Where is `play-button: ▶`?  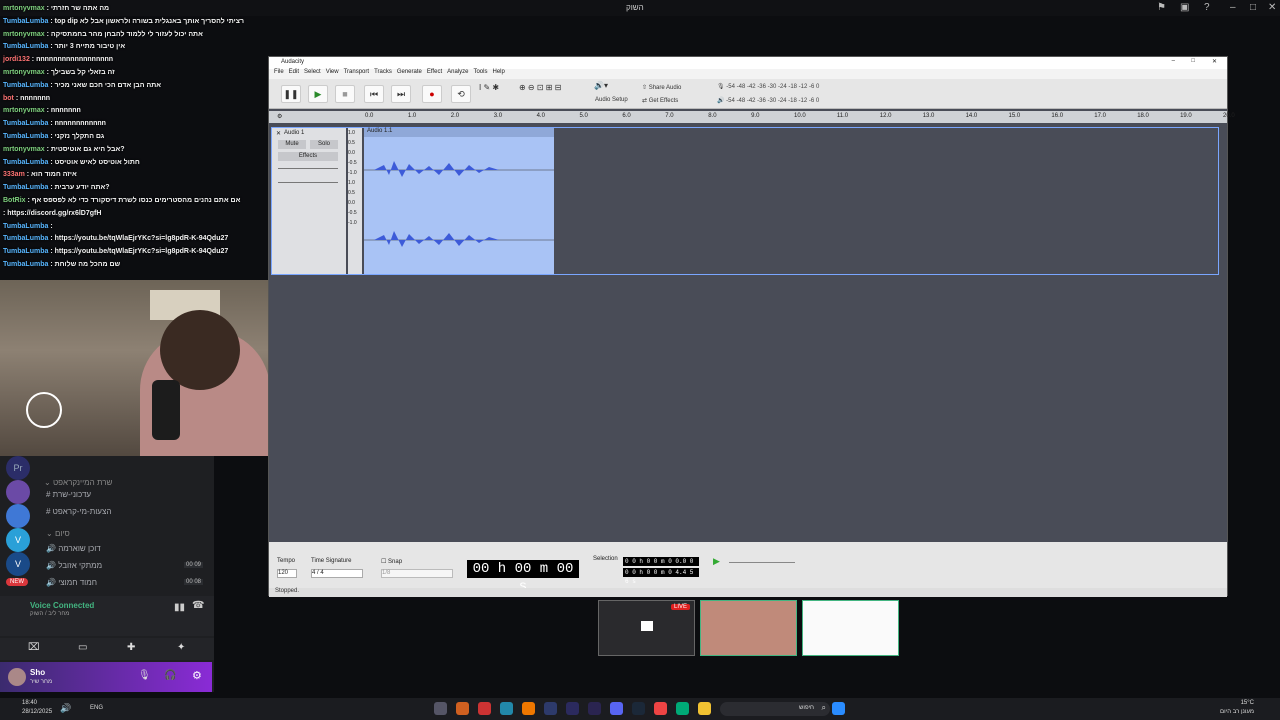 play-button: ▶ is located at coordinates (318, 94).